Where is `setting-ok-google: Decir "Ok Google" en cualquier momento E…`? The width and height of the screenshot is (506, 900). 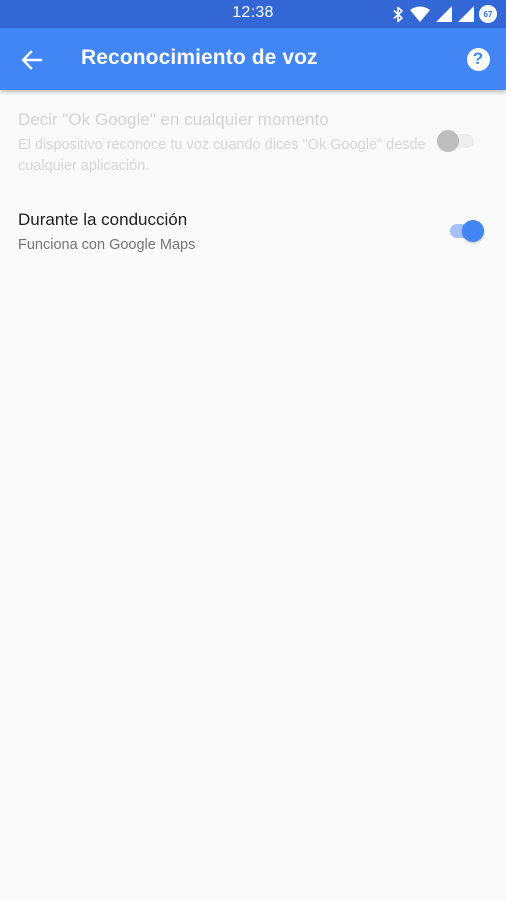 setting-ok-google: Decir "Ok Google" en cualquier momento E… is located at coordinates (253, 140).